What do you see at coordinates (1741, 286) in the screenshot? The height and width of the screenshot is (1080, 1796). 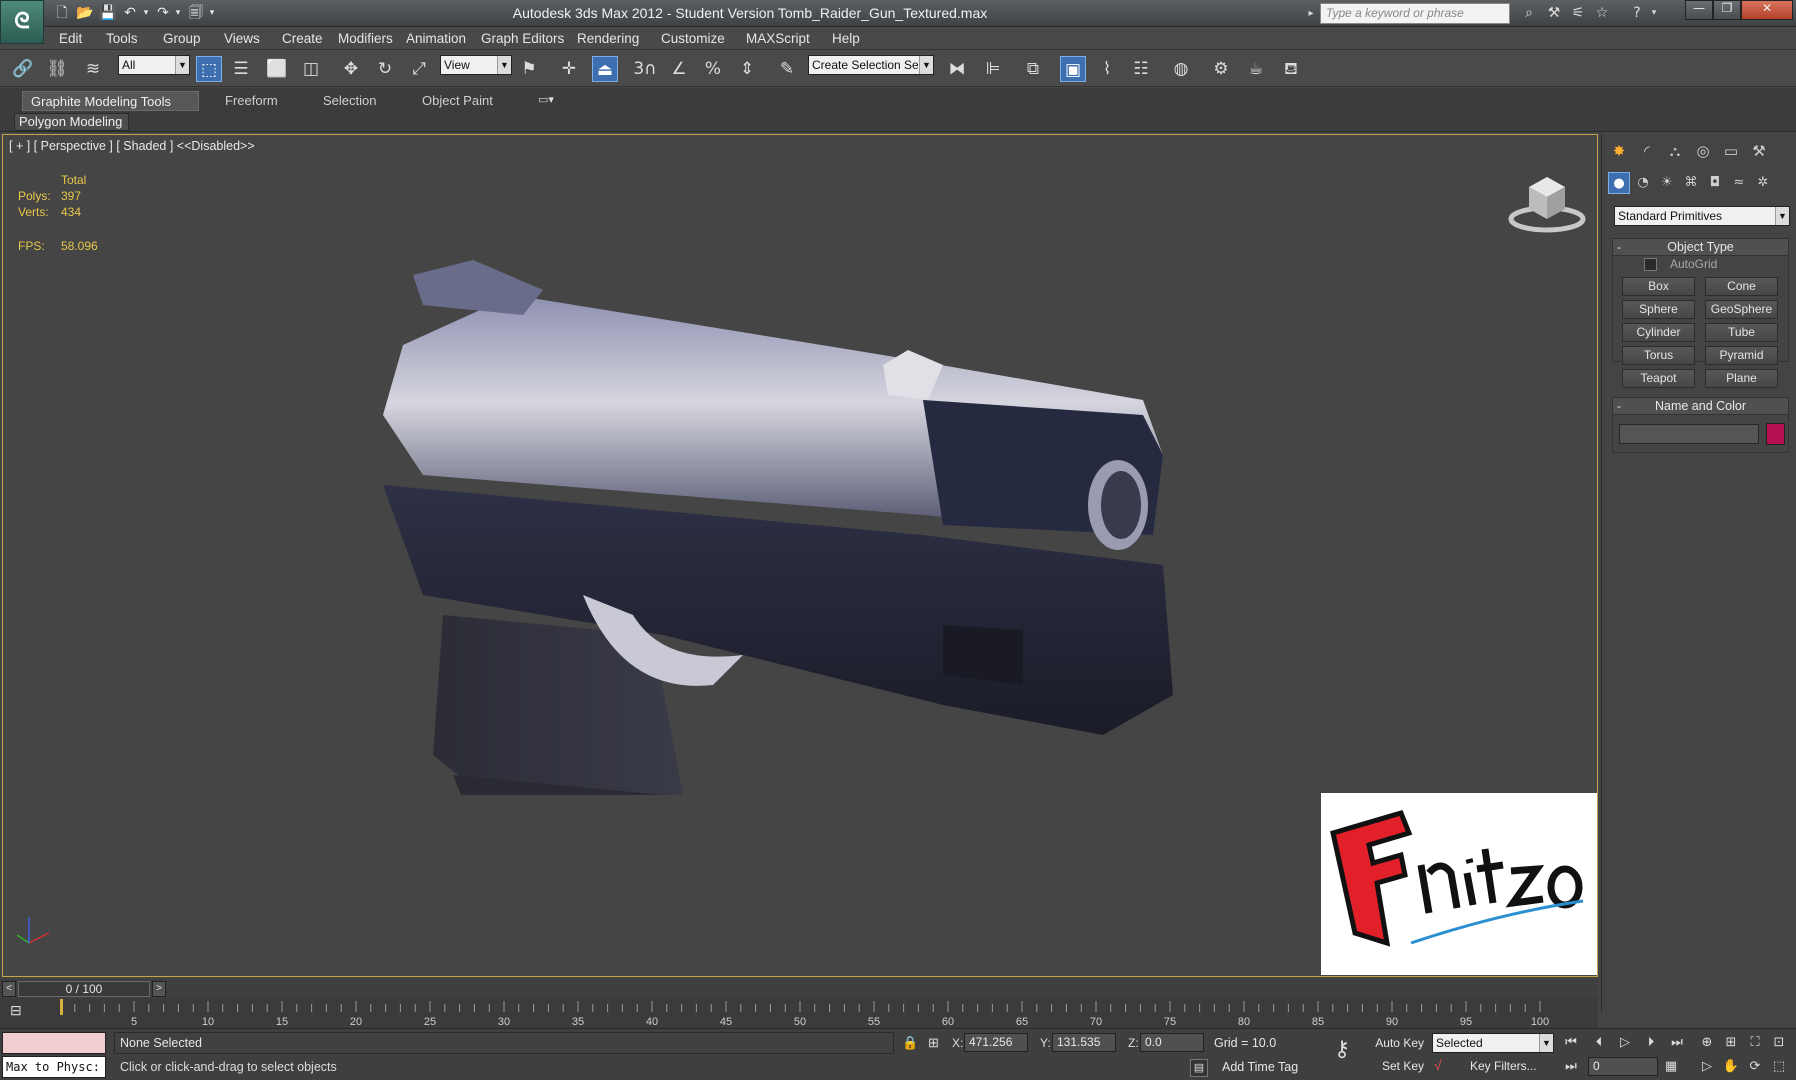 I see `cone-button: Cone` at bounding box center [1741, 286].